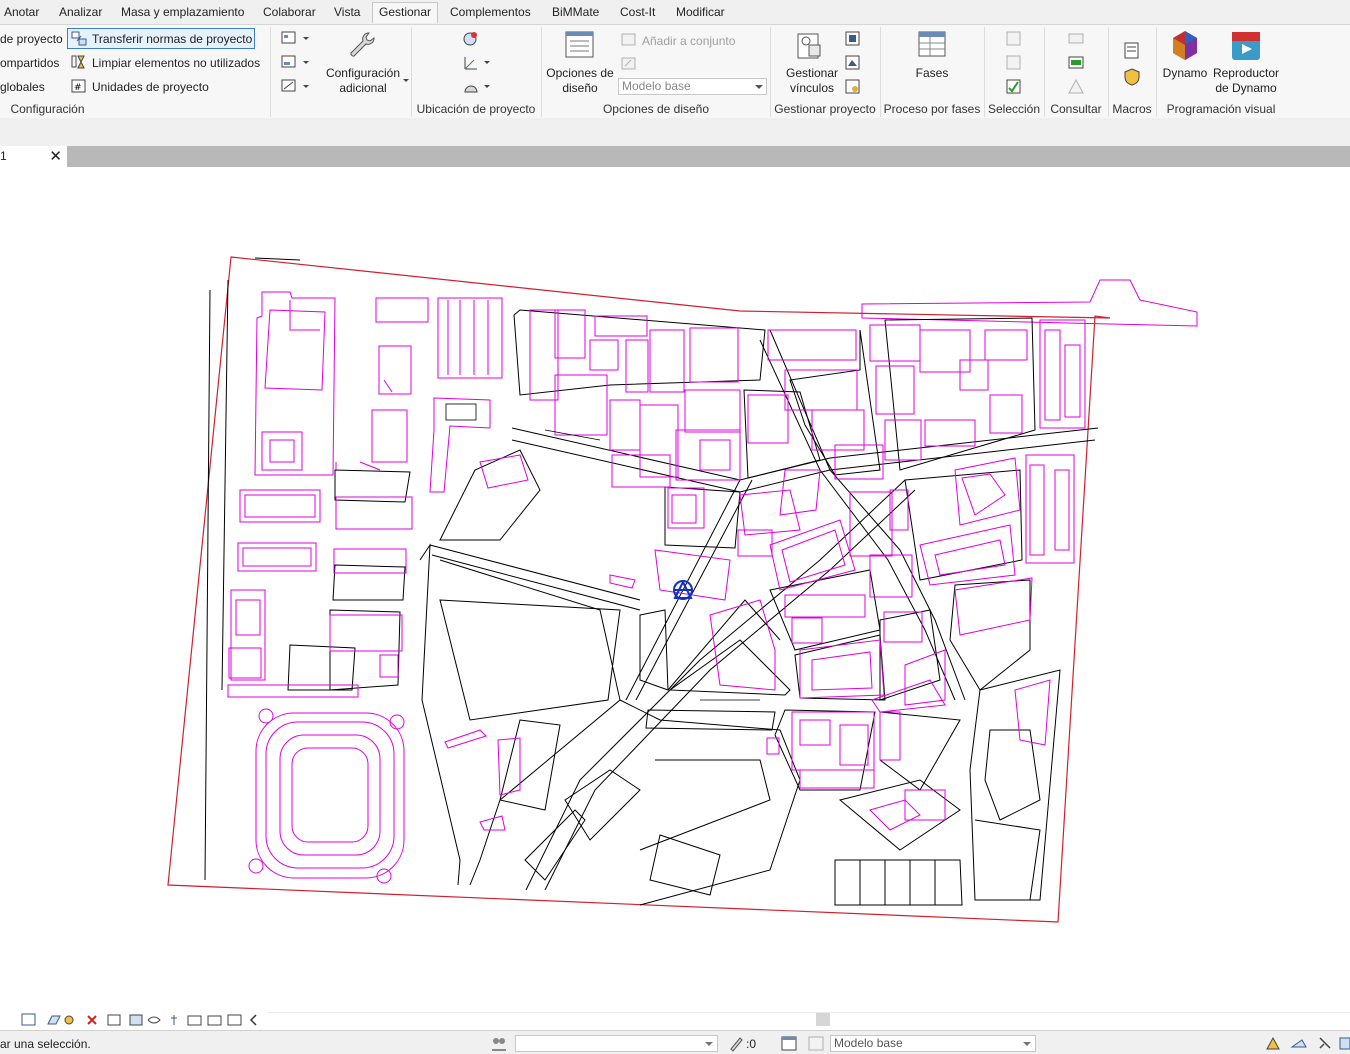  Describe the element at coordinates (825, 109) in the screenshot. I see `manage-project-group-label: Gestionar proyecto` at that location.